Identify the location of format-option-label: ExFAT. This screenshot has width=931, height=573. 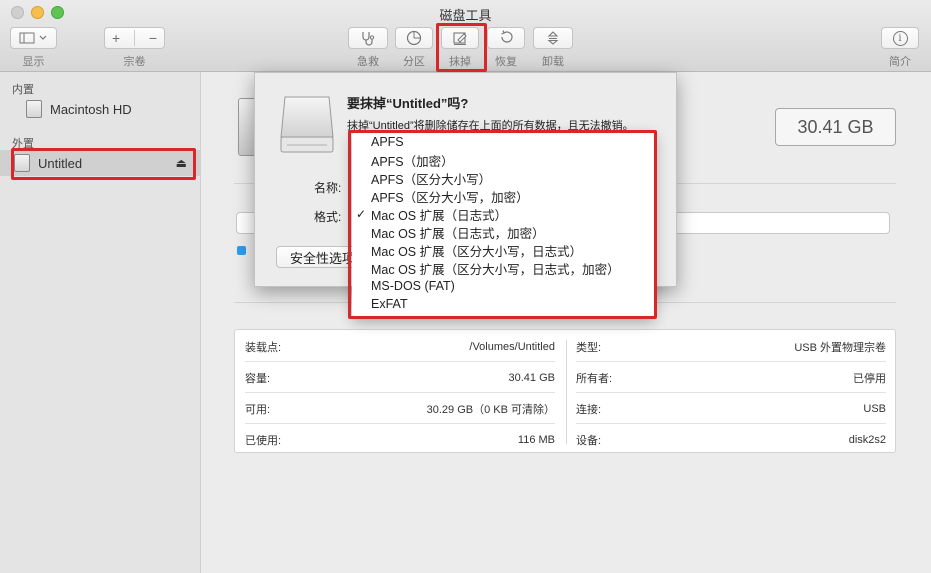
(389, 304).